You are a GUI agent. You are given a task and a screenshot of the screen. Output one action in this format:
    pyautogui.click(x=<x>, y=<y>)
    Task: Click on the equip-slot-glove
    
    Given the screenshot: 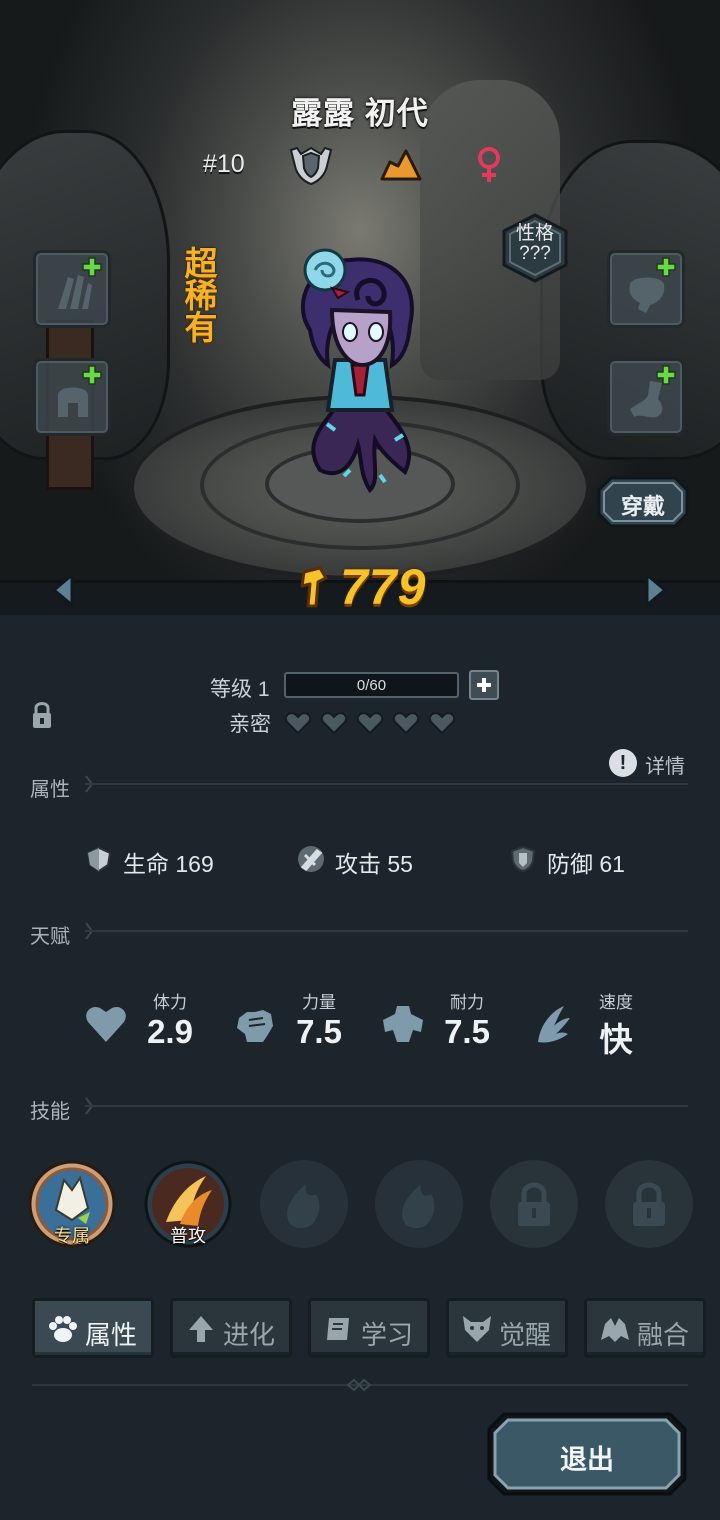 What is the action you would take?
    pyautogui.click(x=646, y=289)
    